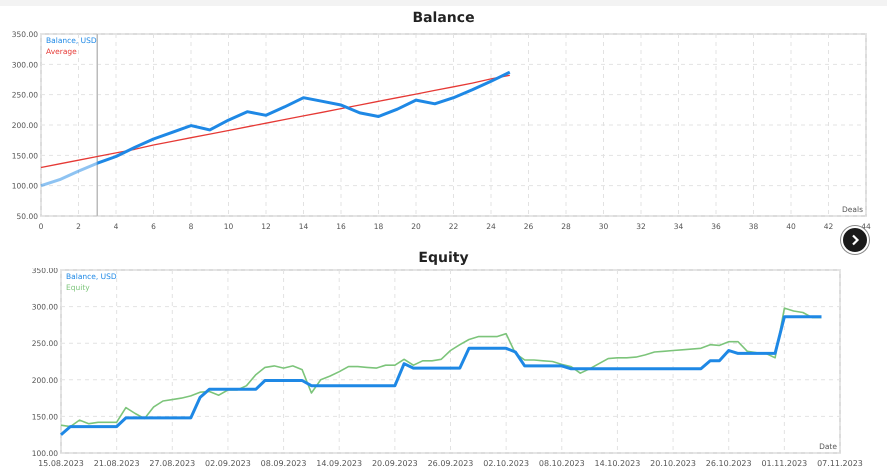 The height and width of the screenshot is (474, 887). Describe the element at coordinates (443, 258) in the screenshot. I see `chart-title: Equity` at that location.